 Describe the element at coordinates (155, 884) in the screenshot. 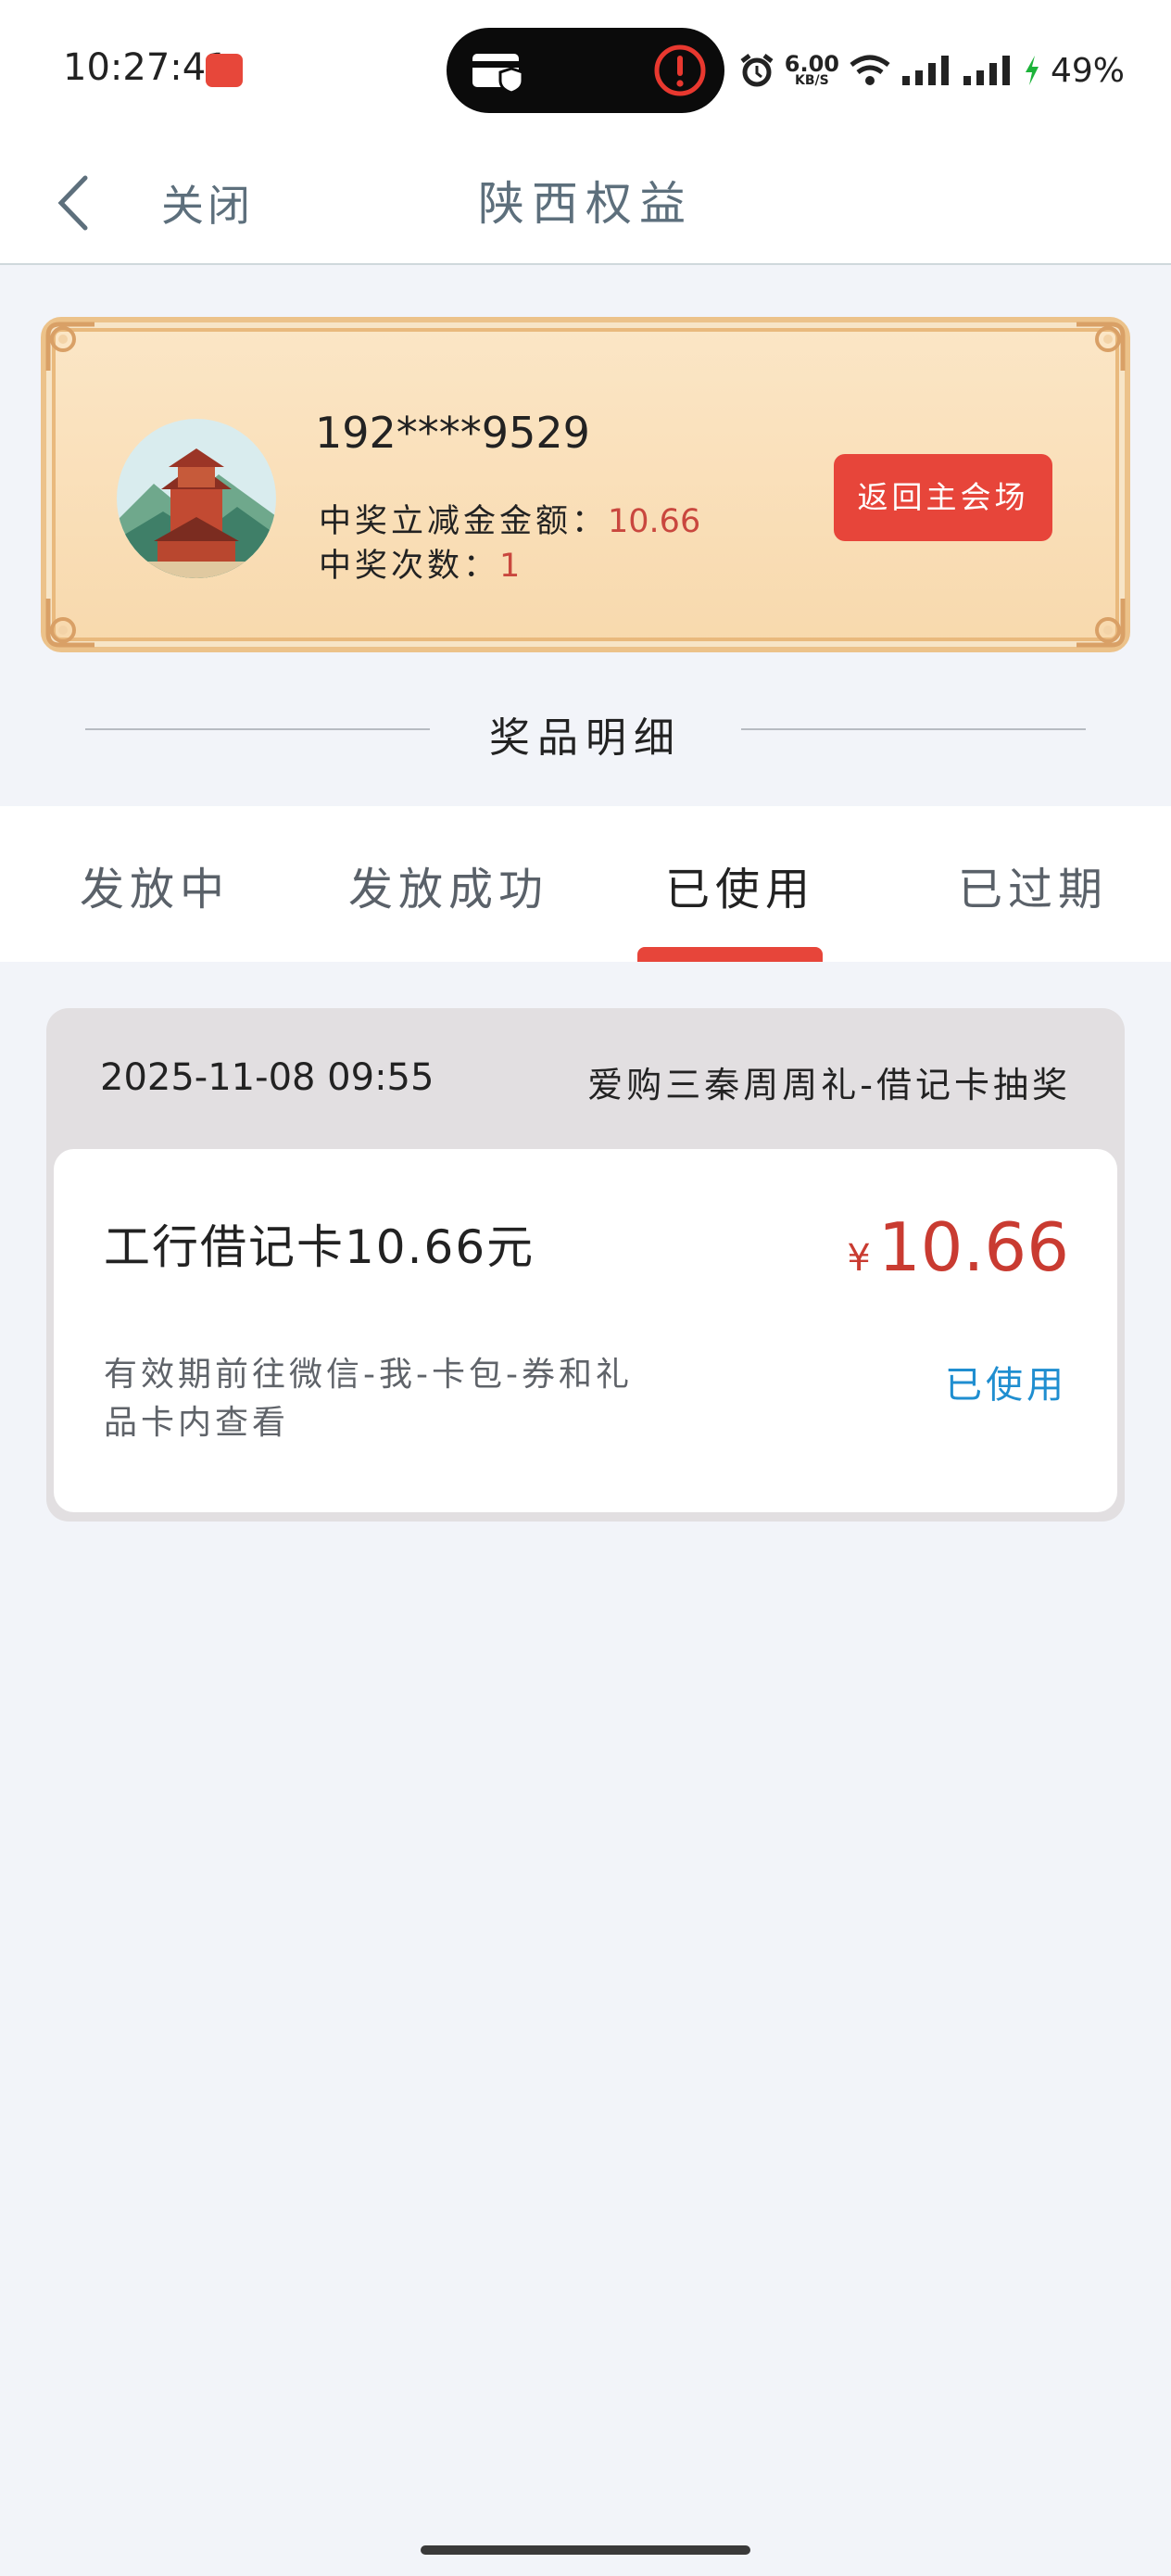

I see `tab-issuing: 发放中` at that location.